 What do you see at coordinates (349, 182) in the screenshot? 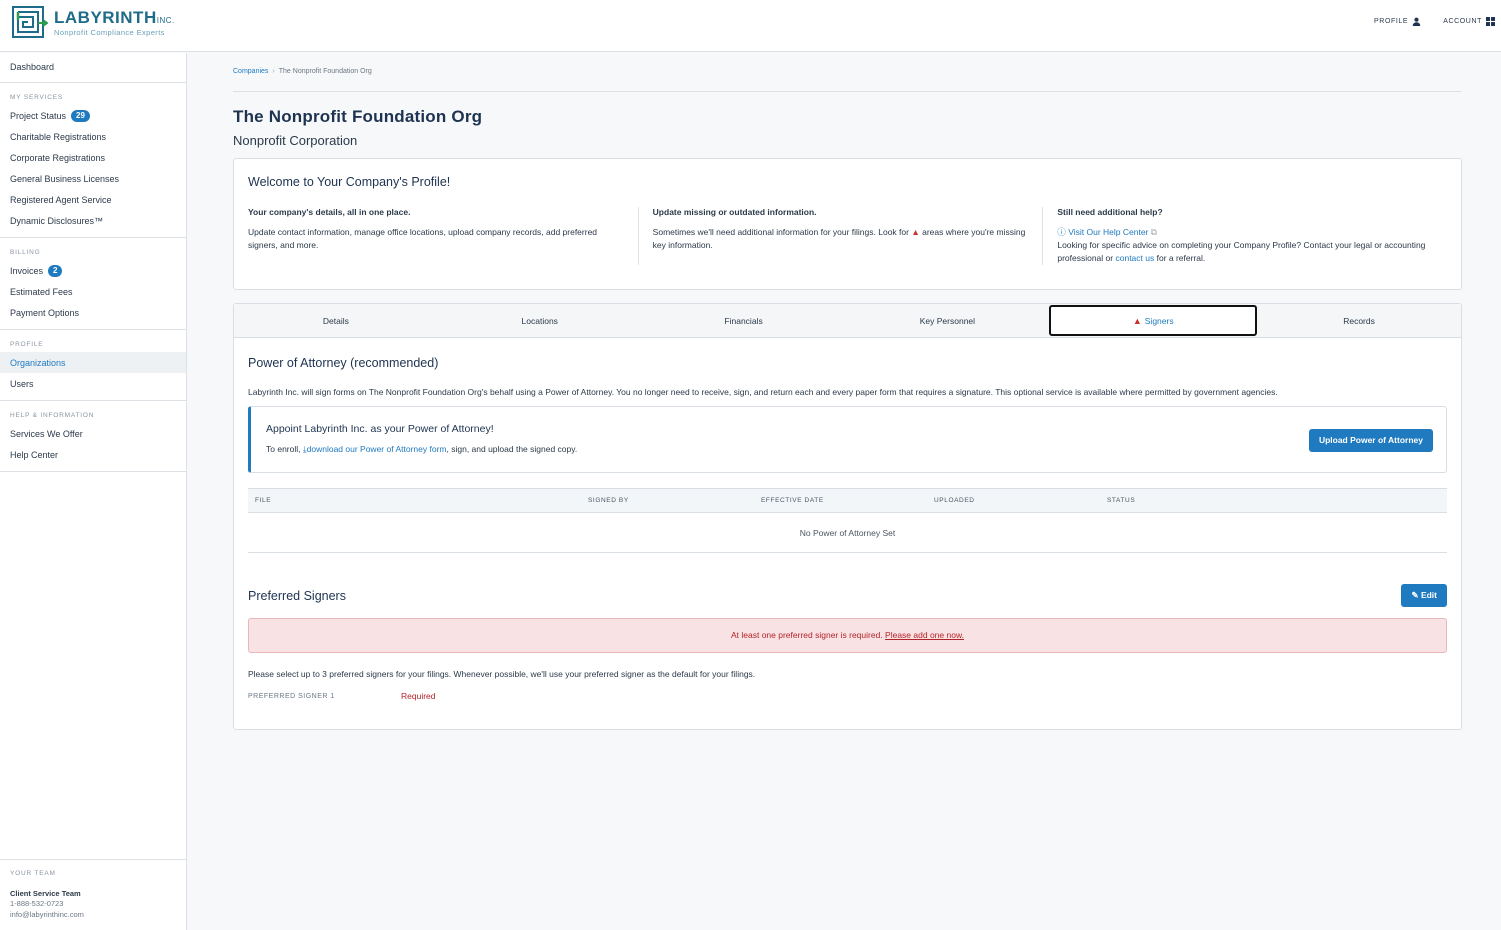
I see `welcome-title: Welcome to Your Company's Profile!` at bounding box center [349, 182].